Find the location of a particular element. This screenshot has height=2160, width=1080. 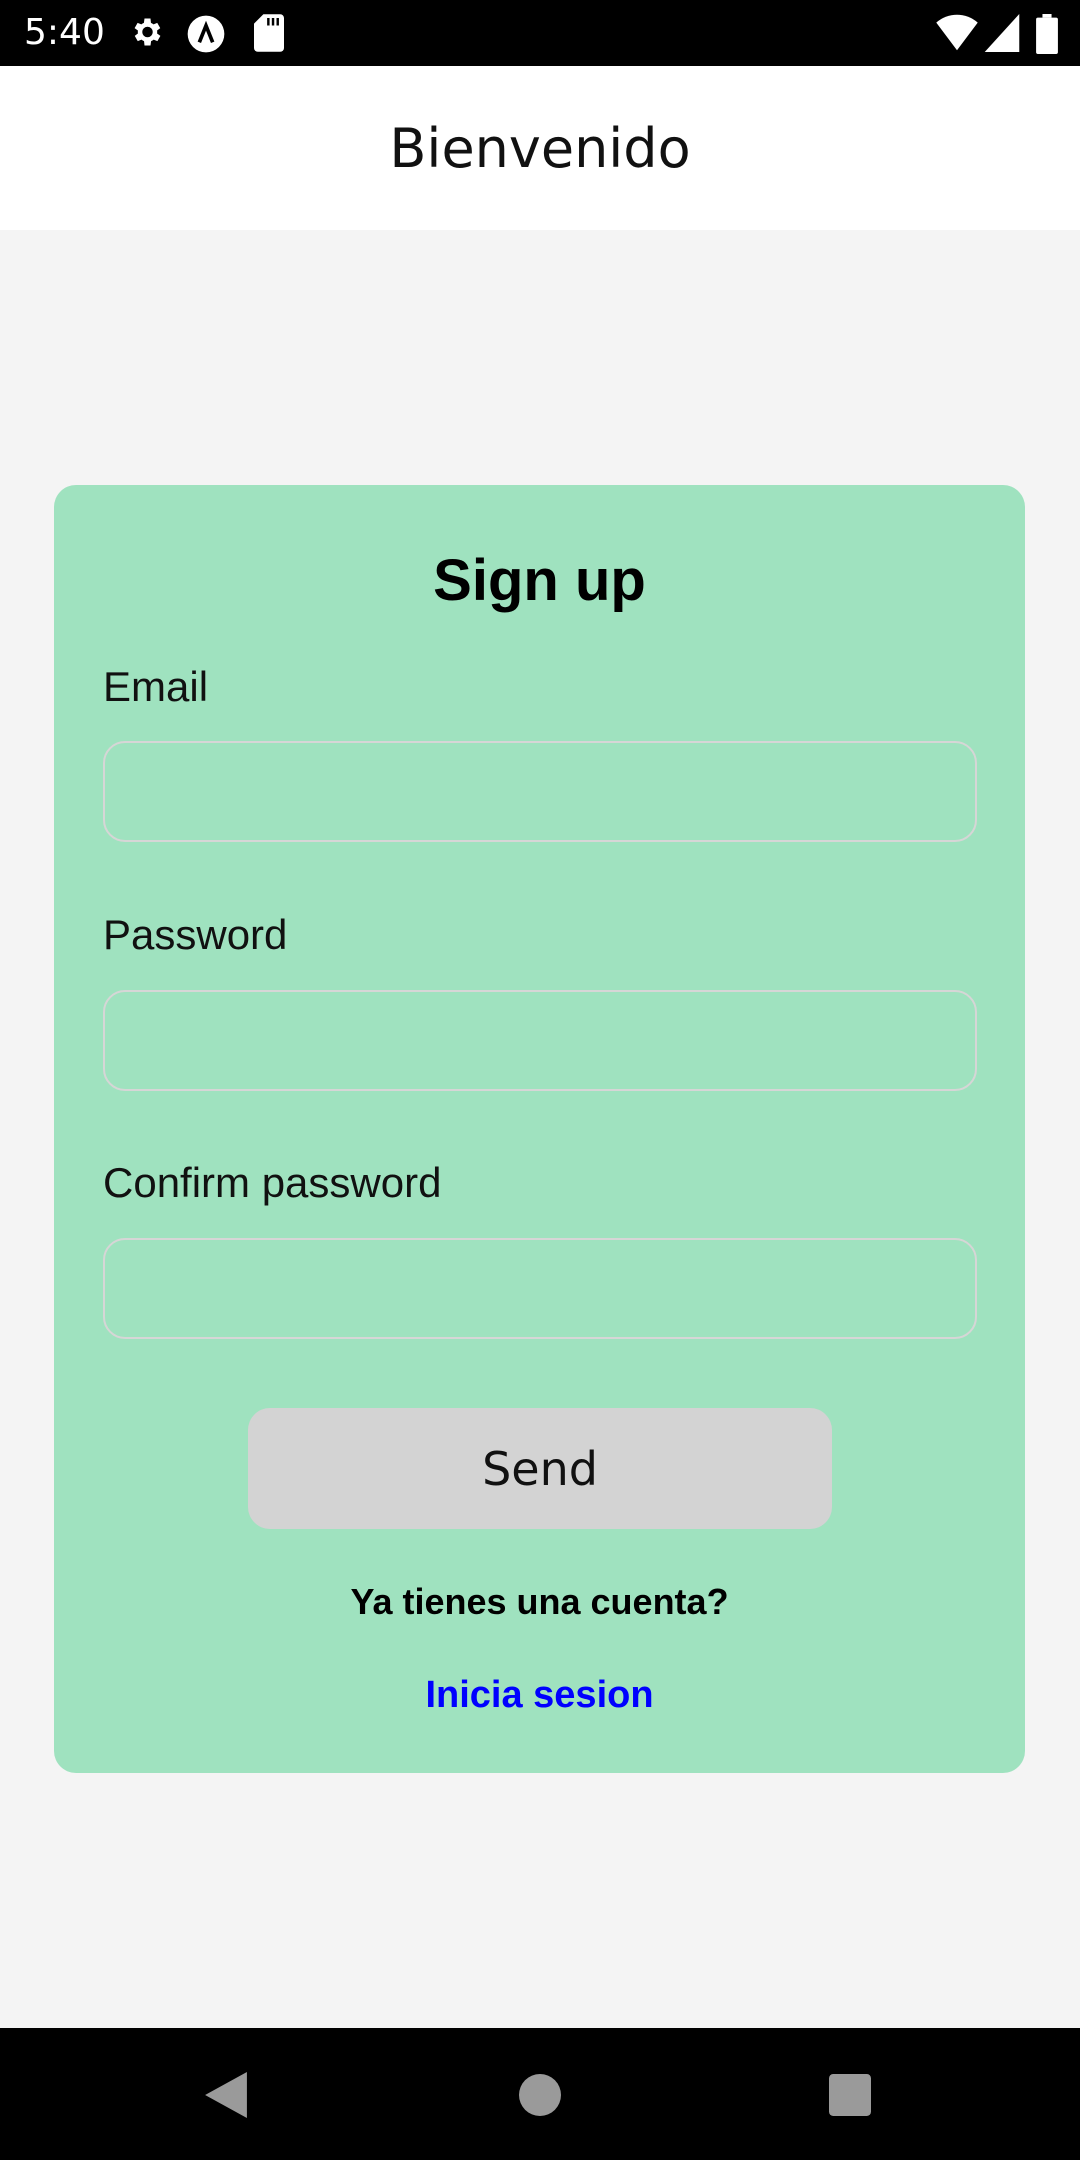

header-title: Bienvenido is located at coordinates (540, 148).